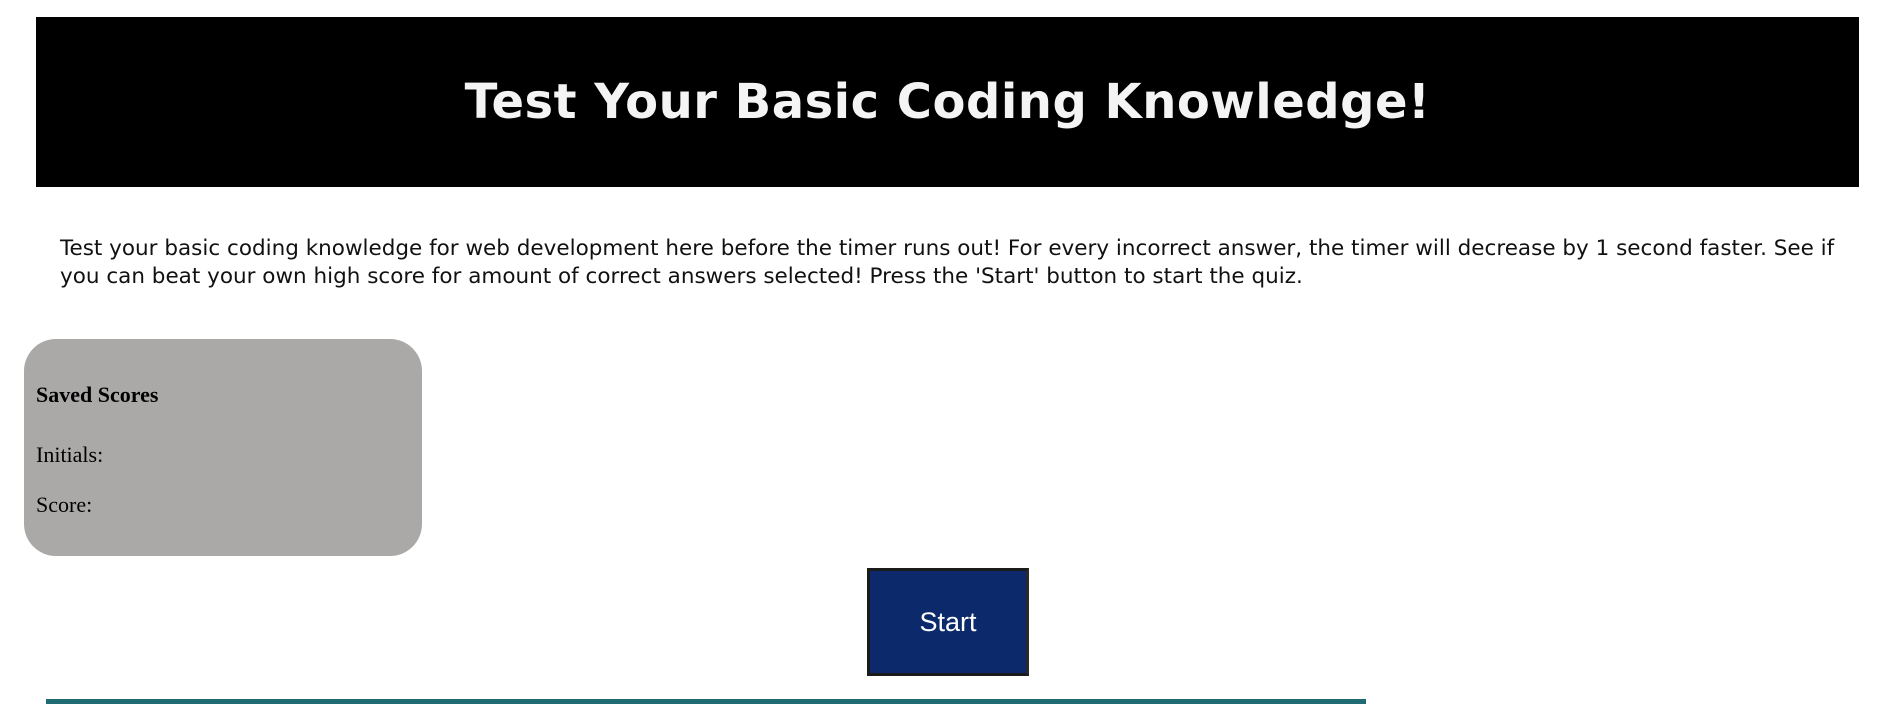 The width and height of the screenshot is (1891, 704). Describe the element at coordinates (948, 622) in the screenshot. I see `start-button: Start` at that location.